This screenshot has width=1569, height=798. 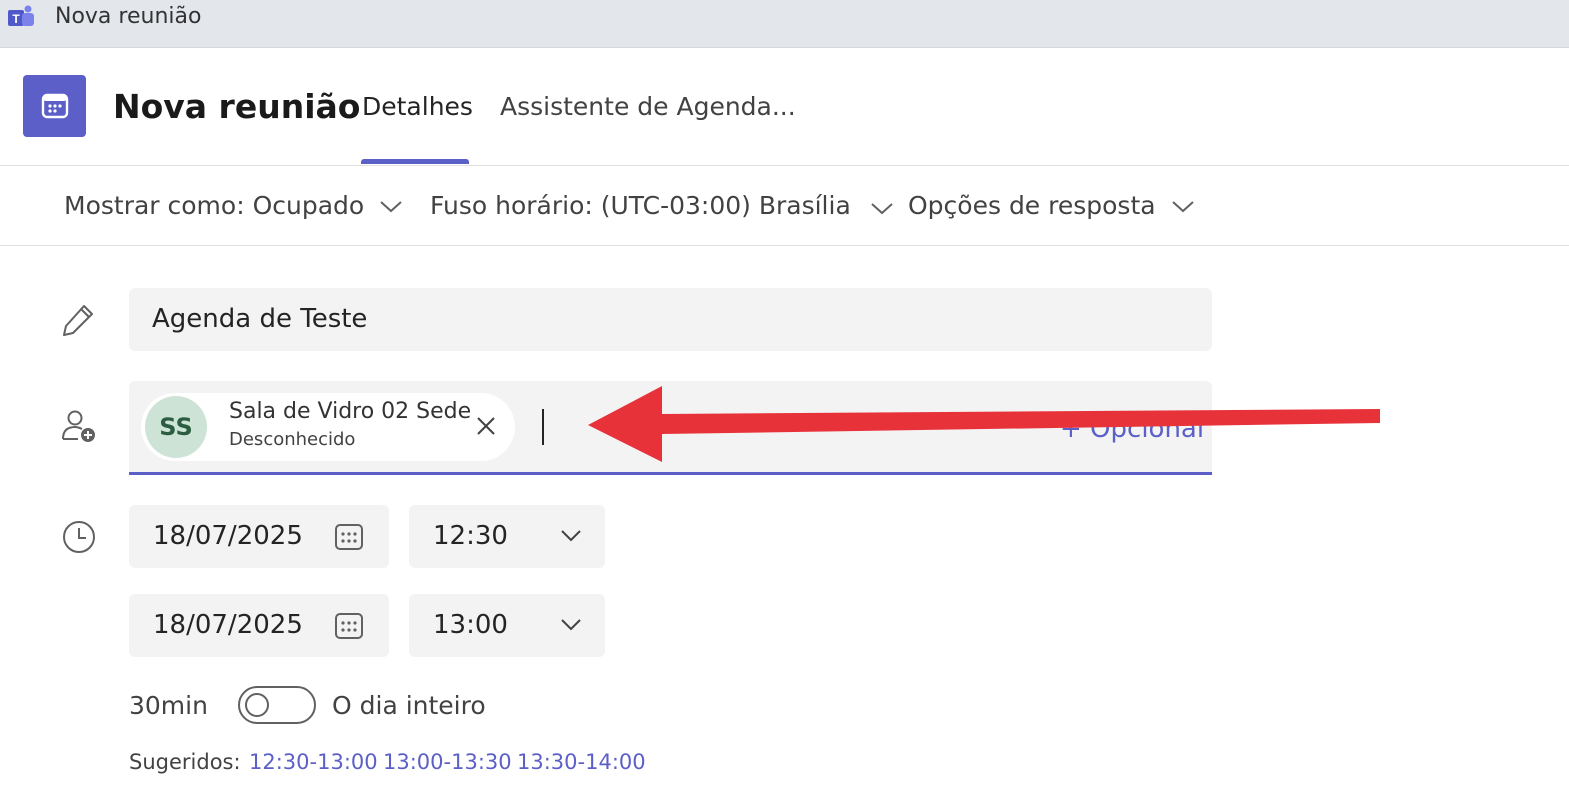 What do you see at coordinates (670, 319) in the screenshot?
I see `meeting-title-input: Agenda de Teste` at bounding box center [670, 319].